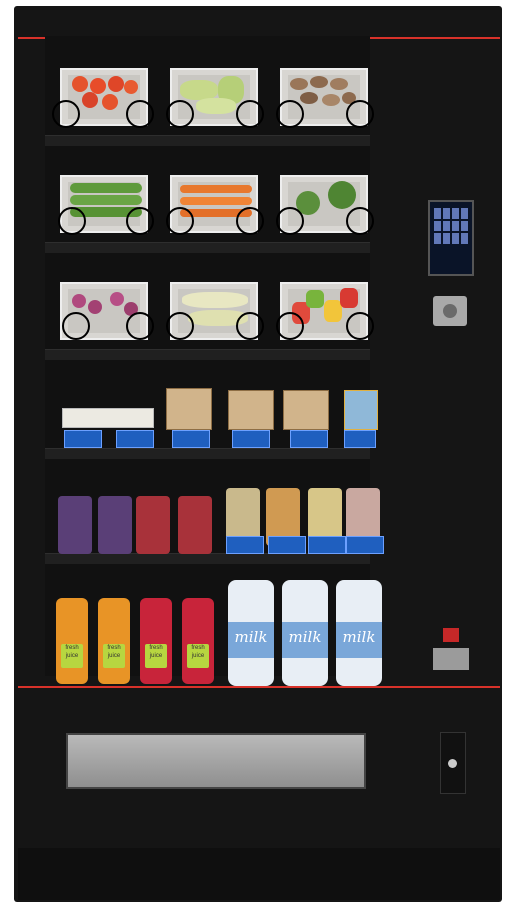 The height and width of the screenshot is (906, 511). What do you see at coordinates (361, 410) in the screenshot?
I see `product-box-snack` at bounding box center [361, 410].